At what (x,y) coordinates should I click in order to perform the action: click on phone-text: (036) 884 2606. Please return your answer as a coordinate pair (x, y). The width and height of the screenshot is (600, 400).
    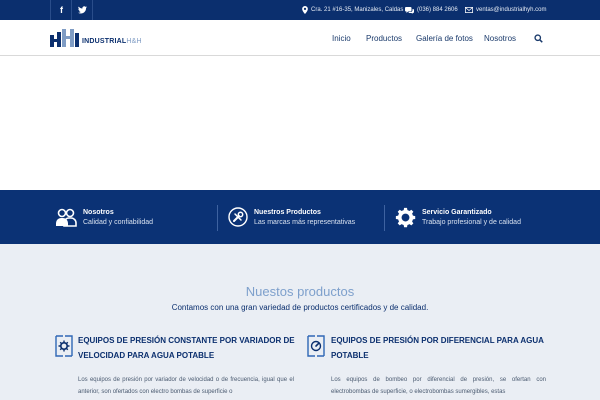
    Looking at the image, I should click on (437, 10).